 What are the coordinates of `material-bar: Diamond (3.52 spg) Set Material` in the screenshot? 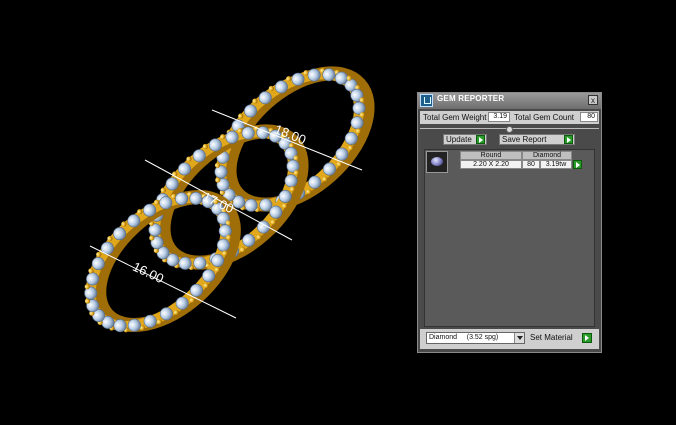 It's located at (509, 339).